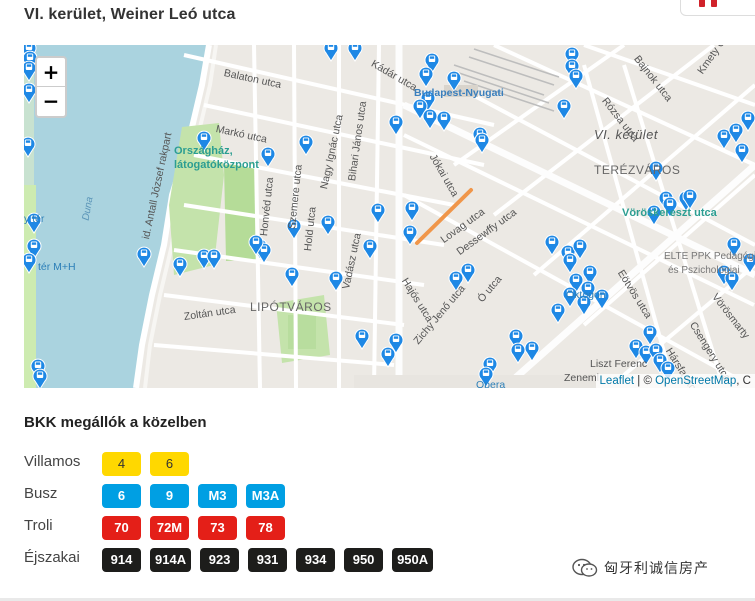  Describe the element at coordinates (130, 14) in the screenshot. I see `page-title: VI. kerület, Weiner Leó utca` at that location.